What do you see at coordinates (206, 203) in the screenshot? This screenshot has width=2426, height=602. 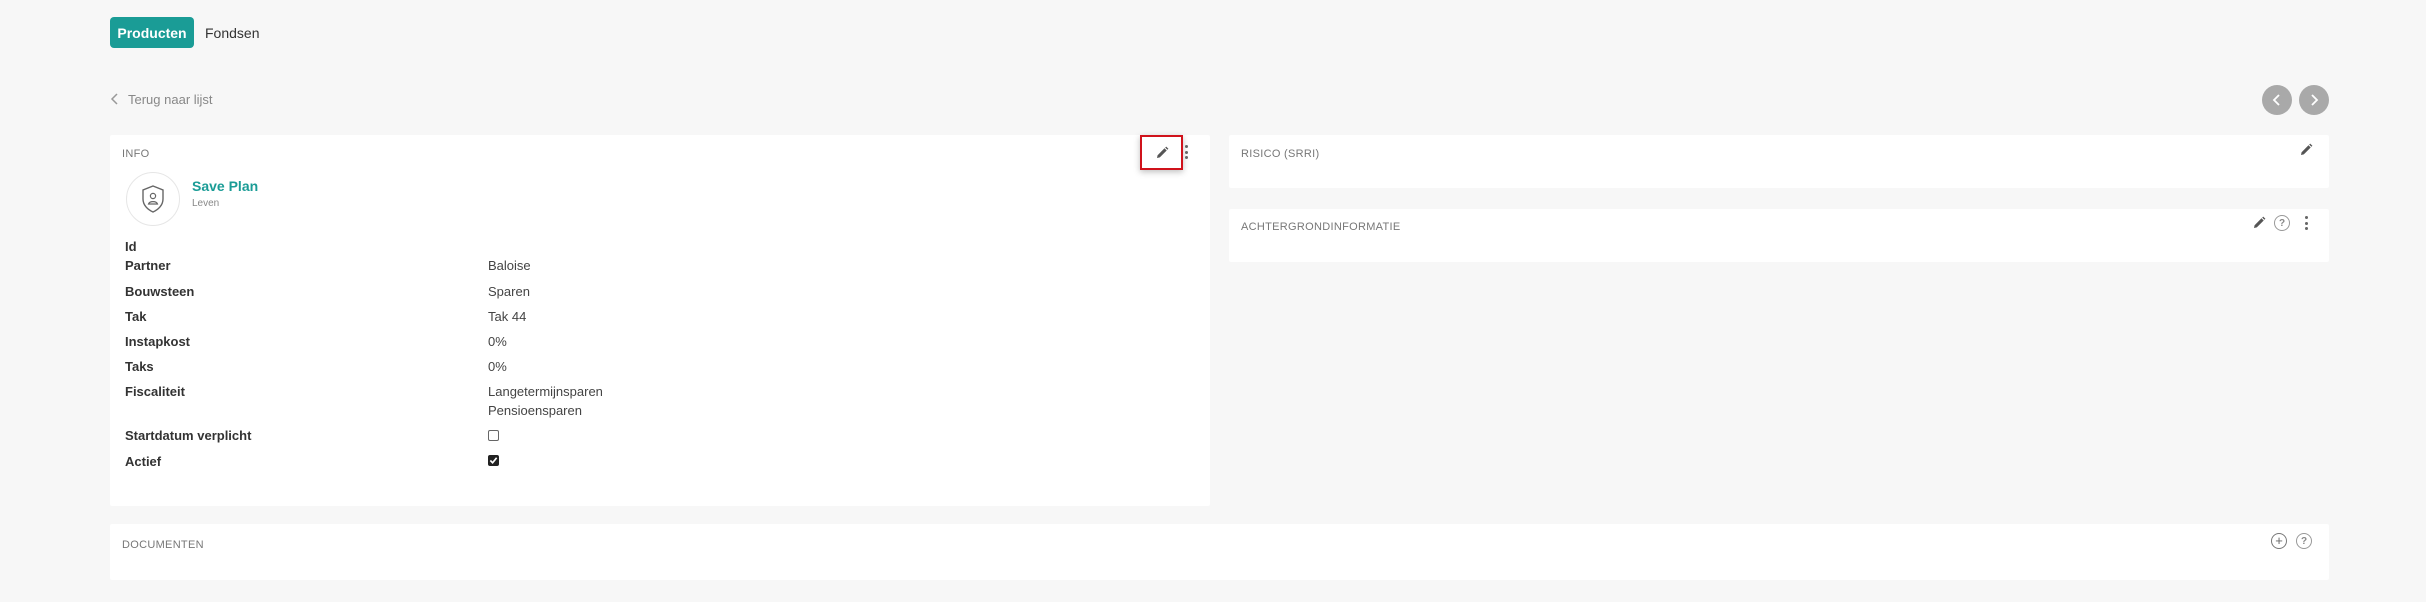 I see `product-category: Leven` at bounding box center [206, 203].